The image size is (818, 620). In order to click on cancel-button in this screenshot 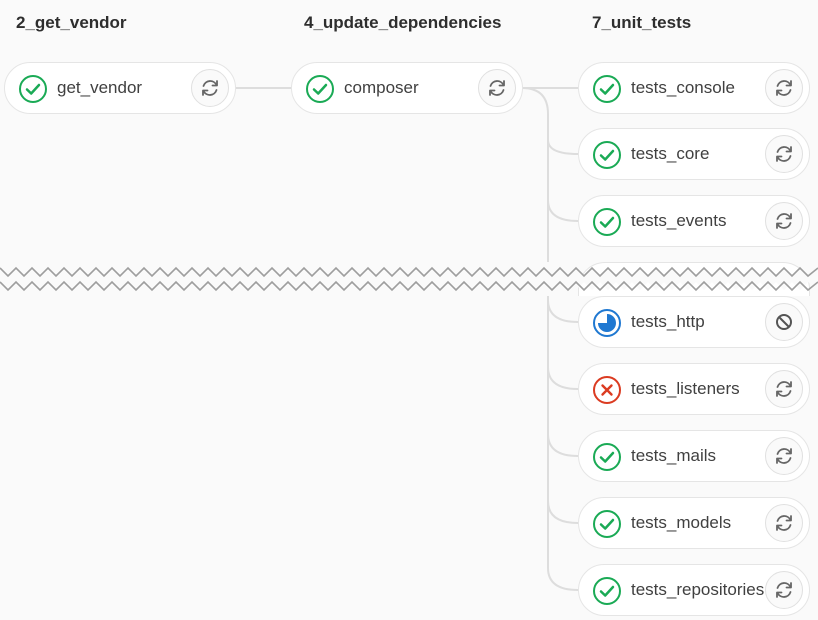, I will do `click(784, 322)`.